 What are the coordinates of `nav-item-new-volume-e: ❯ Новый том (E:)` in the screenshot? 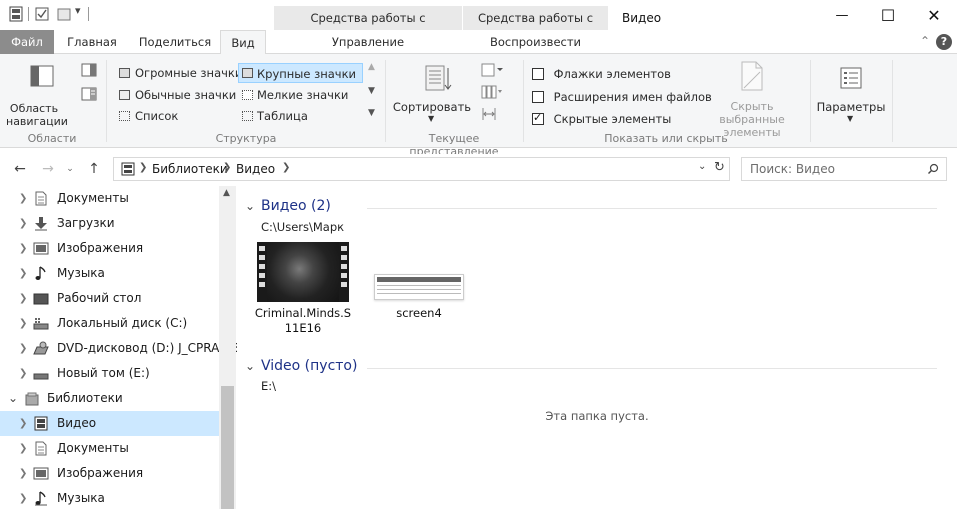 It's located at (109, 373).